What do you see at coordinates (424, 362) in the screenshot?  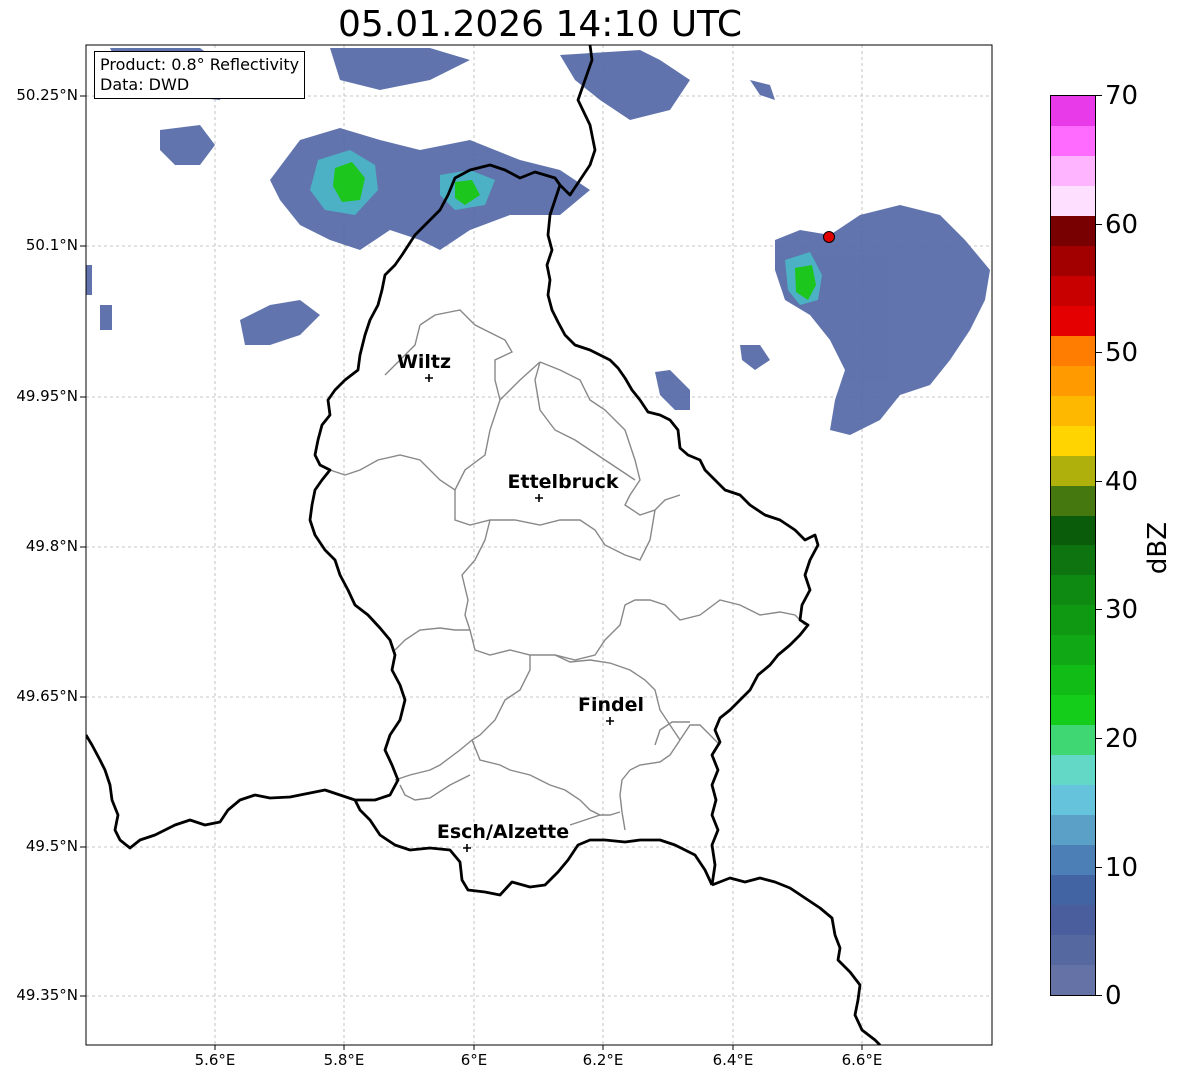 I see `city-label-wiltz: Wiltz` at bounding box center [424, 362].